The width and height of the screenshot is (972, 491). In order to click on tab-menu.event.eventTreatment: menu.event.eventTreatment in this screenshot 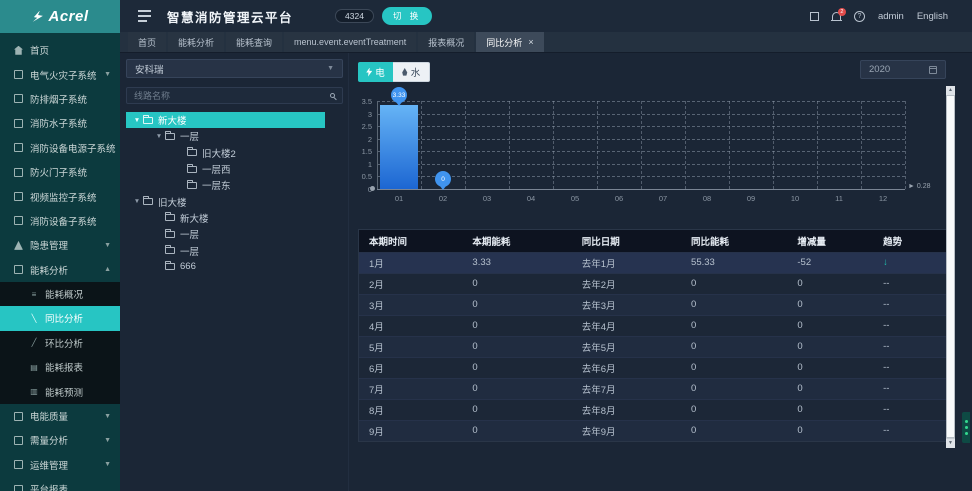, I will do `click(350, 42)`.